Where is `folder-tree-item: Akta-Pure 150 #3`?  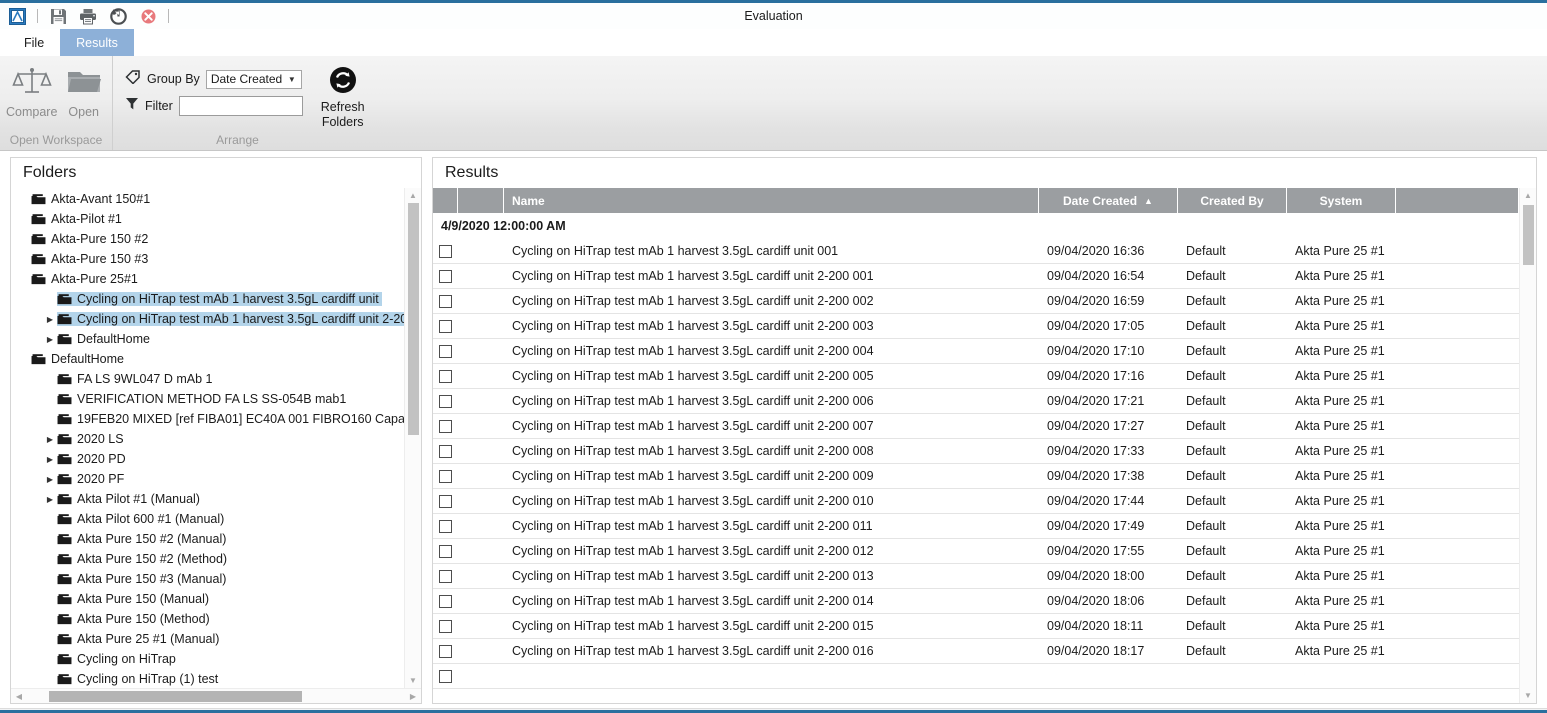
folder-tree-item: Akta-Pure 150 #3 is located at coordinates (207, 259).